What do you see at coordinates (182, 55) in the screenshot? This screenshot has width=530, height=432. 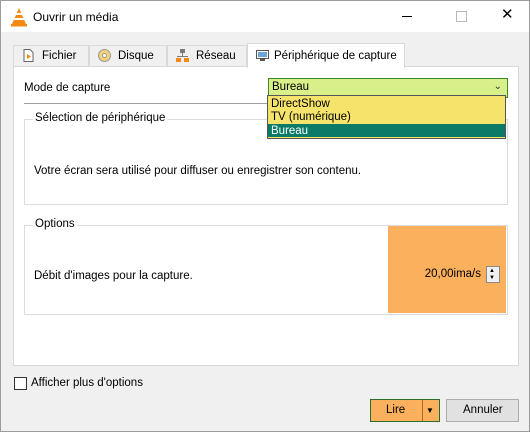 I see `network-icon` at bounding box center [182, 55].